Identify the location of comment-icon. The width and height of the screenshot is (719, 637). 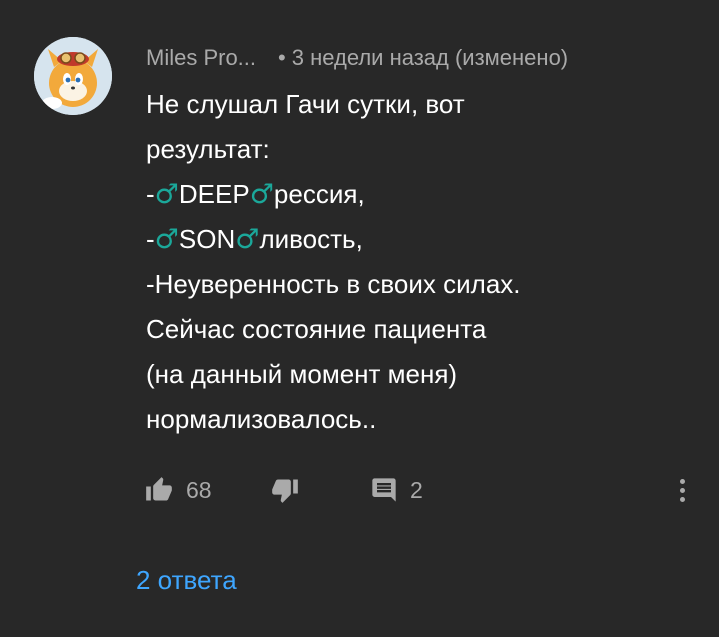
(384, 490).